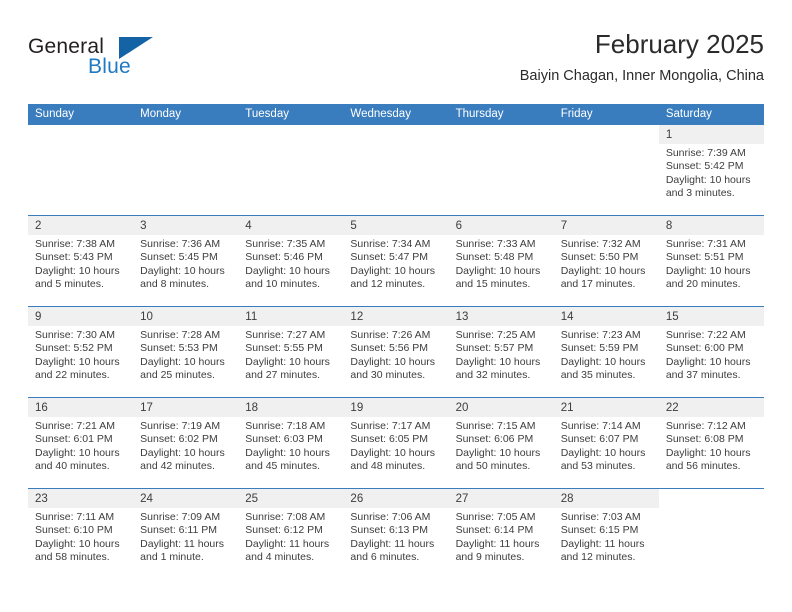 This screenshot has width=792, height=612. Describe the element at coordinates (74, 439) in the screenshot. I see `sunset-text: Sunset: 6:01 PM` at that location.